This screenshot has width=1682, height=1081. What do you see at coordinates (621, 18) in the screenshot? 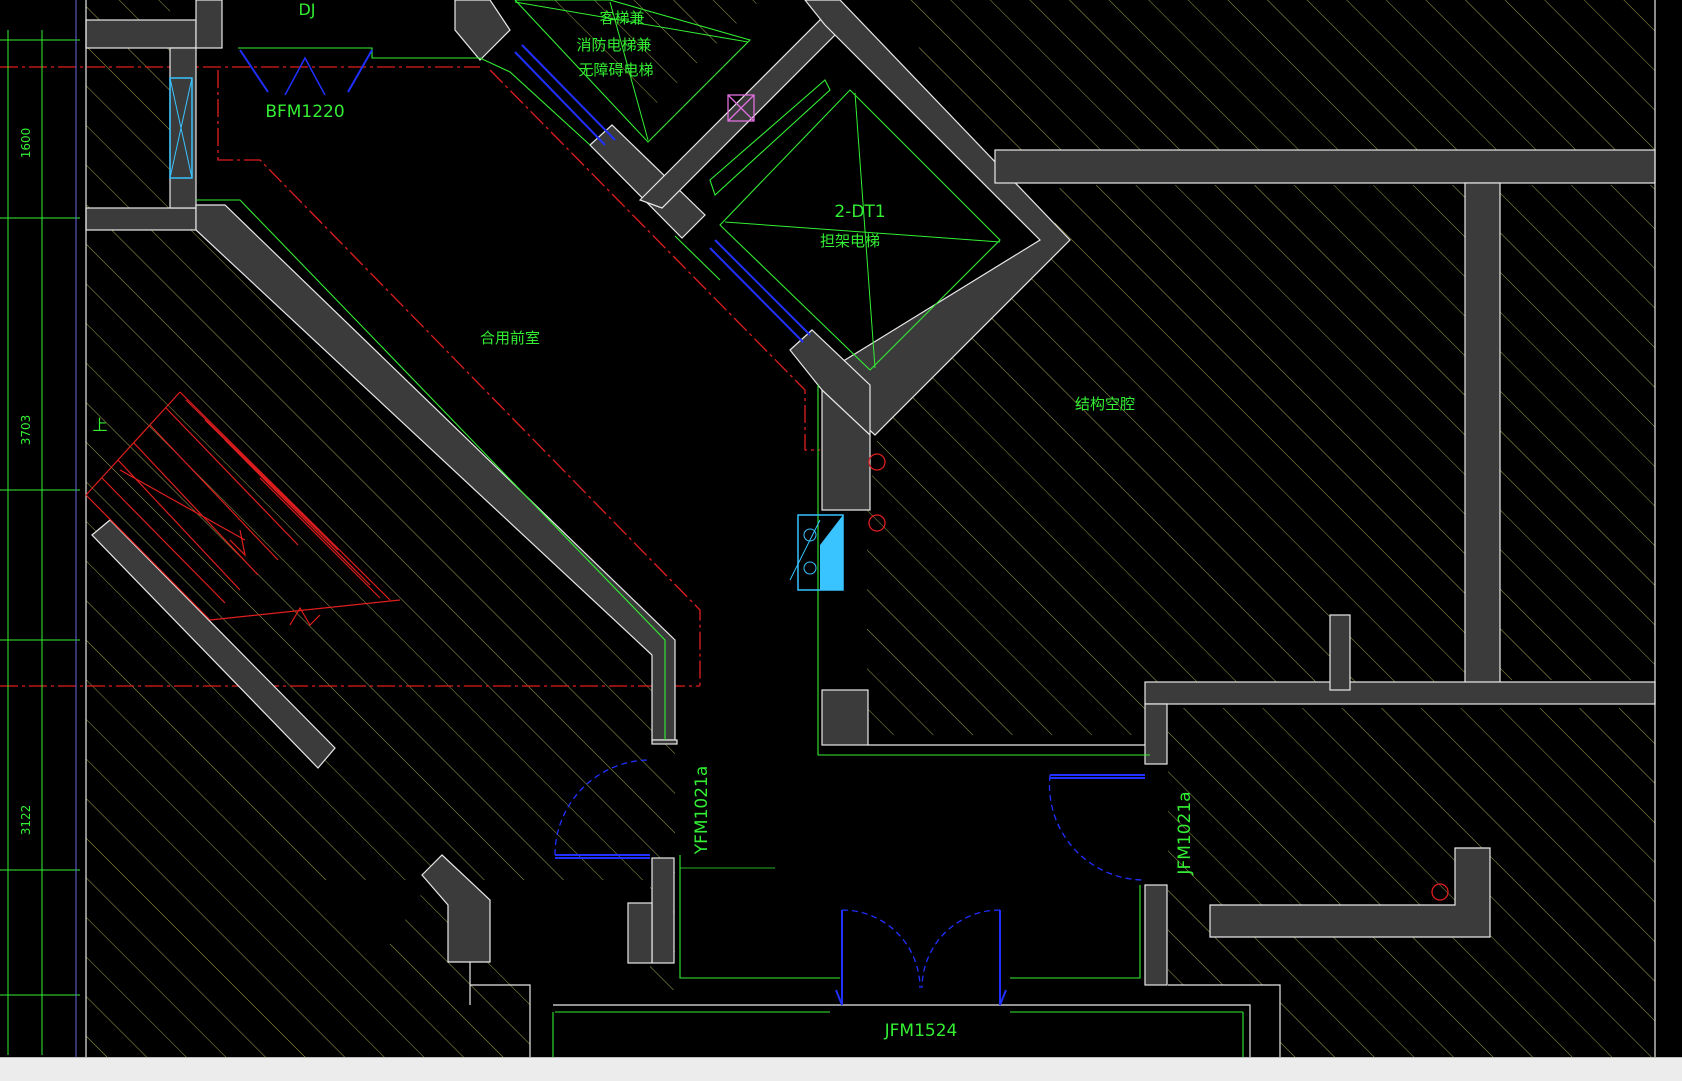
I see `elevator-passenger-label: 客梯兼` at bounding box center [621, 18].